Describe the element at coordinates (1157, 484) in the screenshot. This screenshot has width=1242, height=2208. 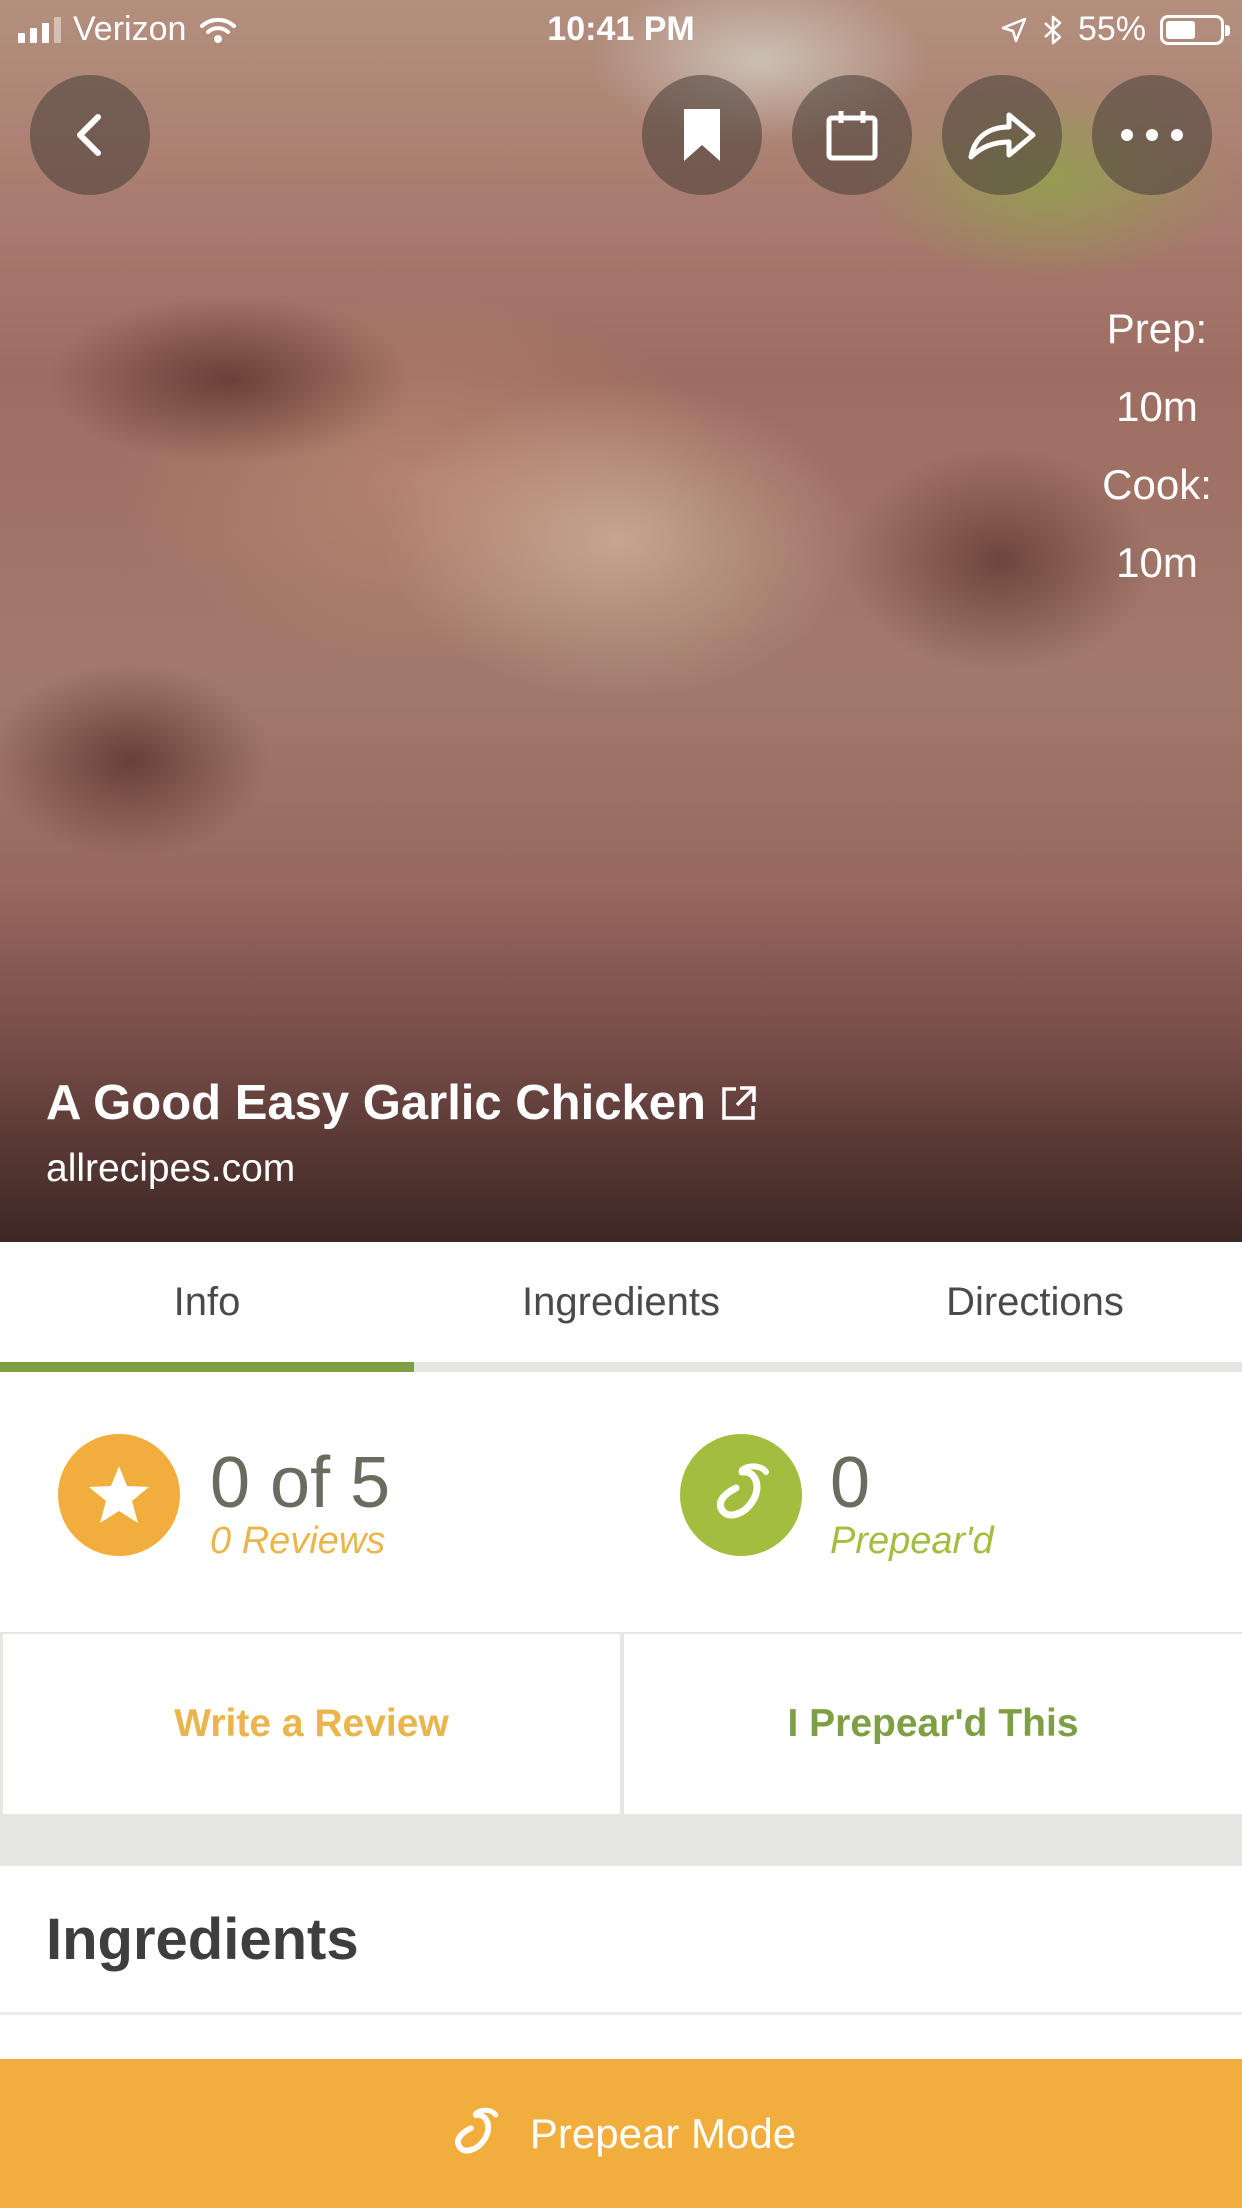
I see `cook-label: Cook:` at that location.